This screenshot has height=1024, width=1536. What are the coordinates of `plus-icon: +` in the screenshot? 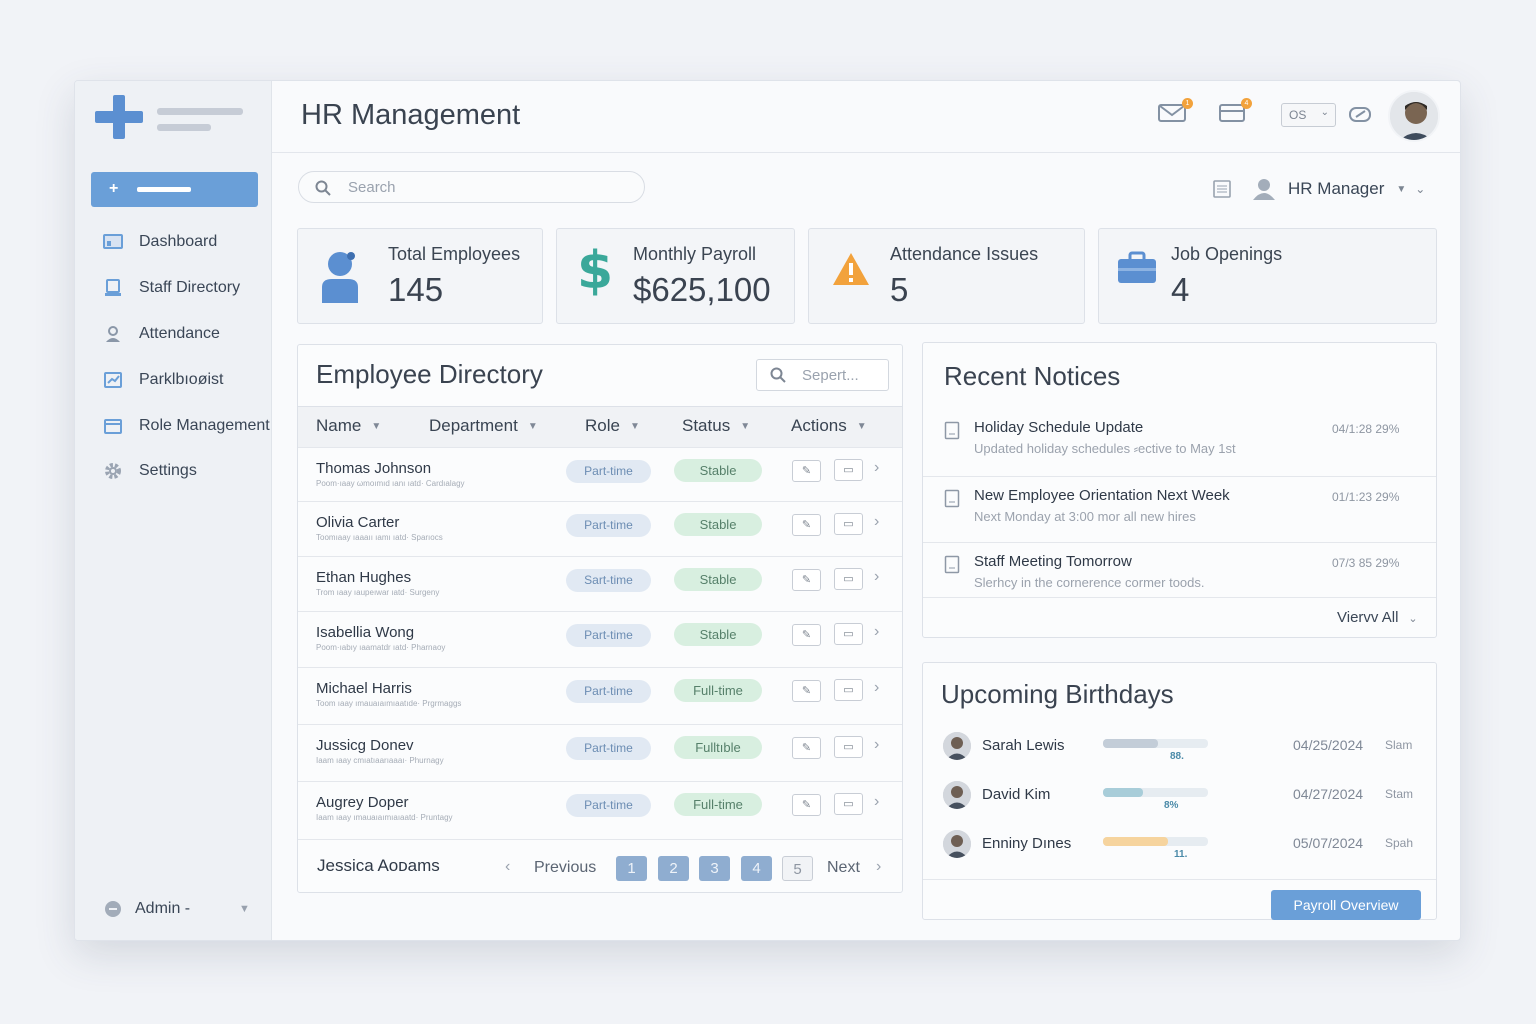 It's located at (114, 188).